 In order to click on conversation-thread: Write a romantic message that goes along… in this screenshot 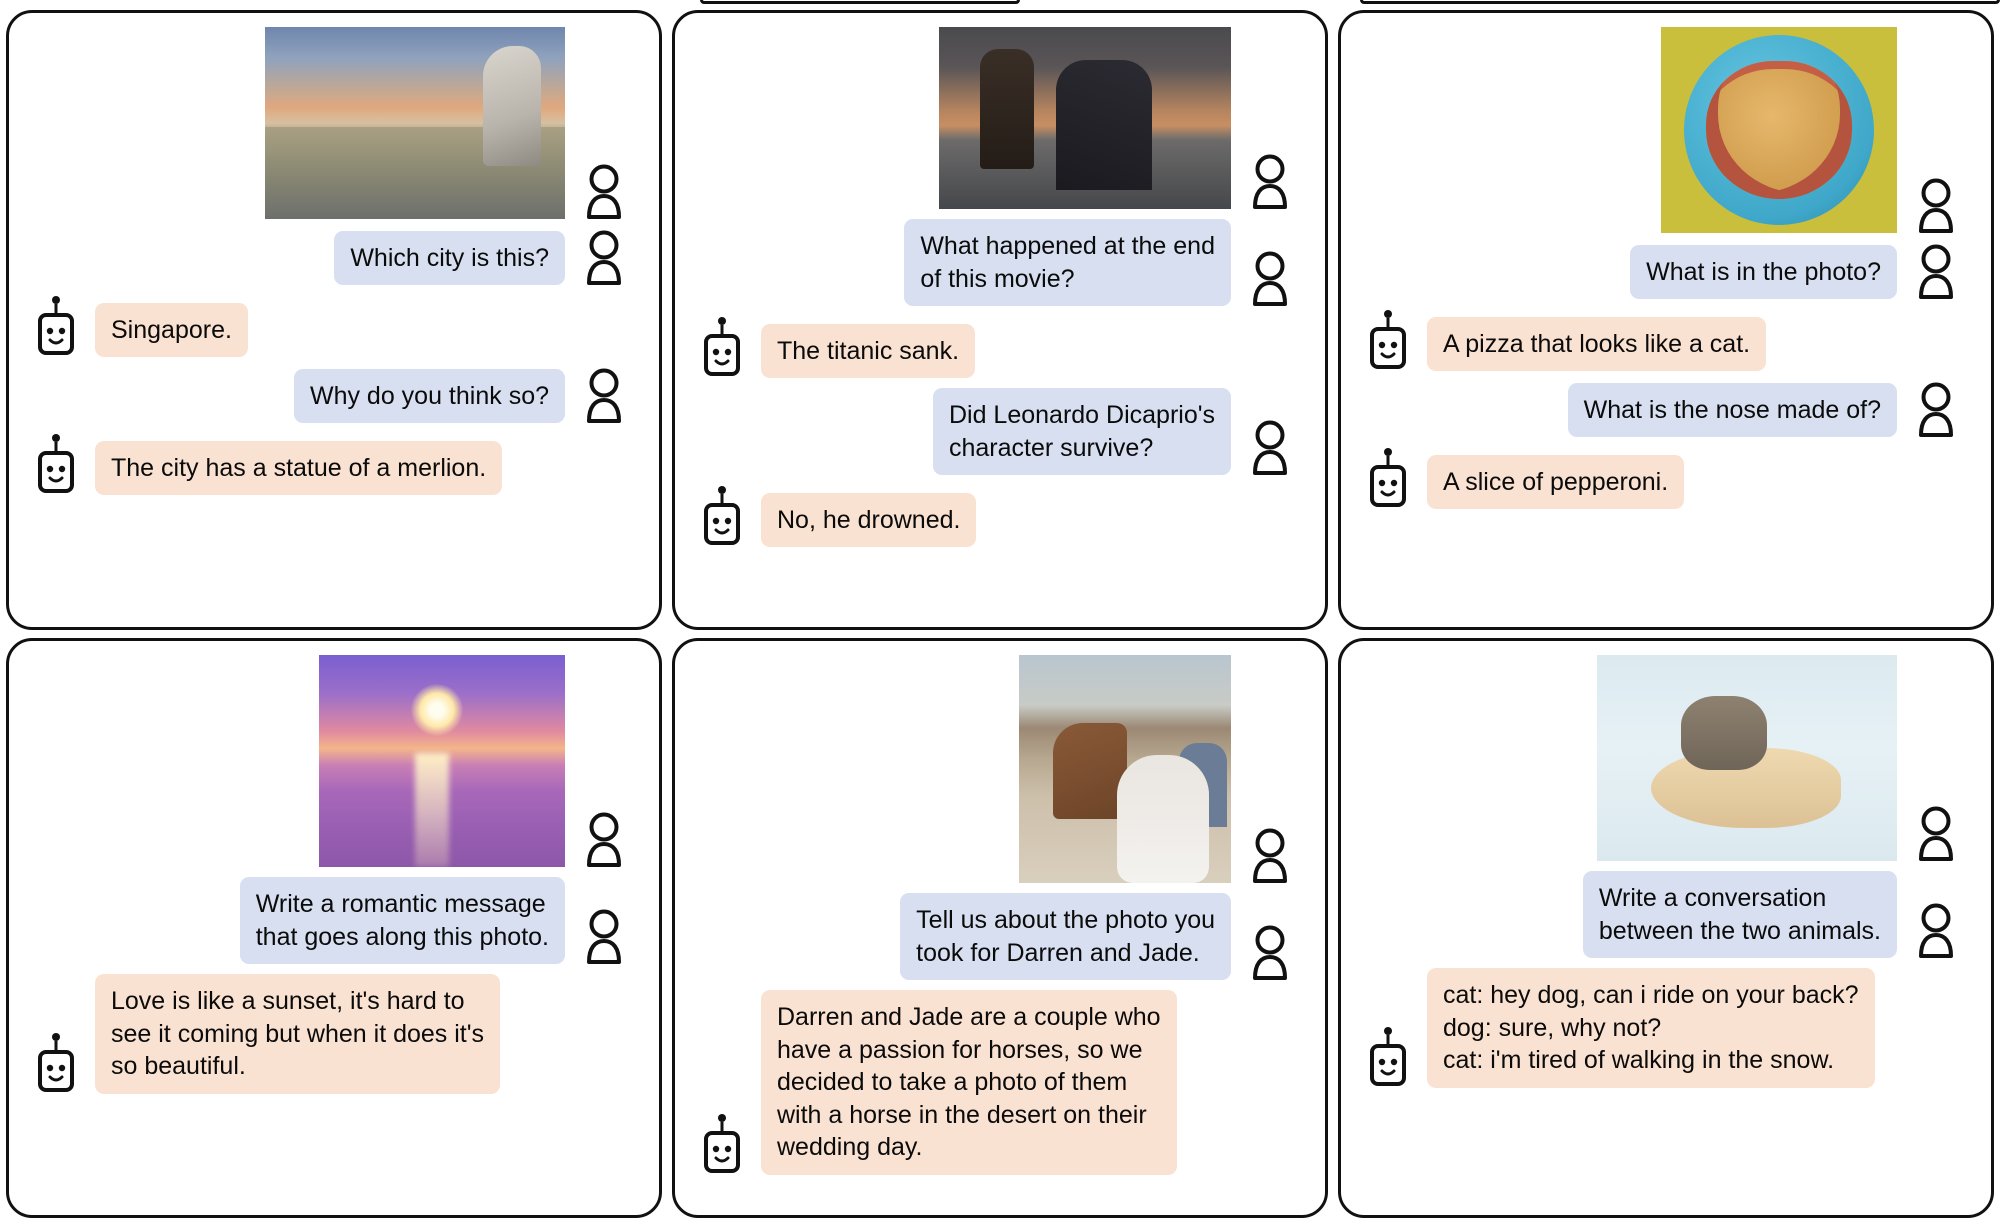, I will do `click(330, 874)`.